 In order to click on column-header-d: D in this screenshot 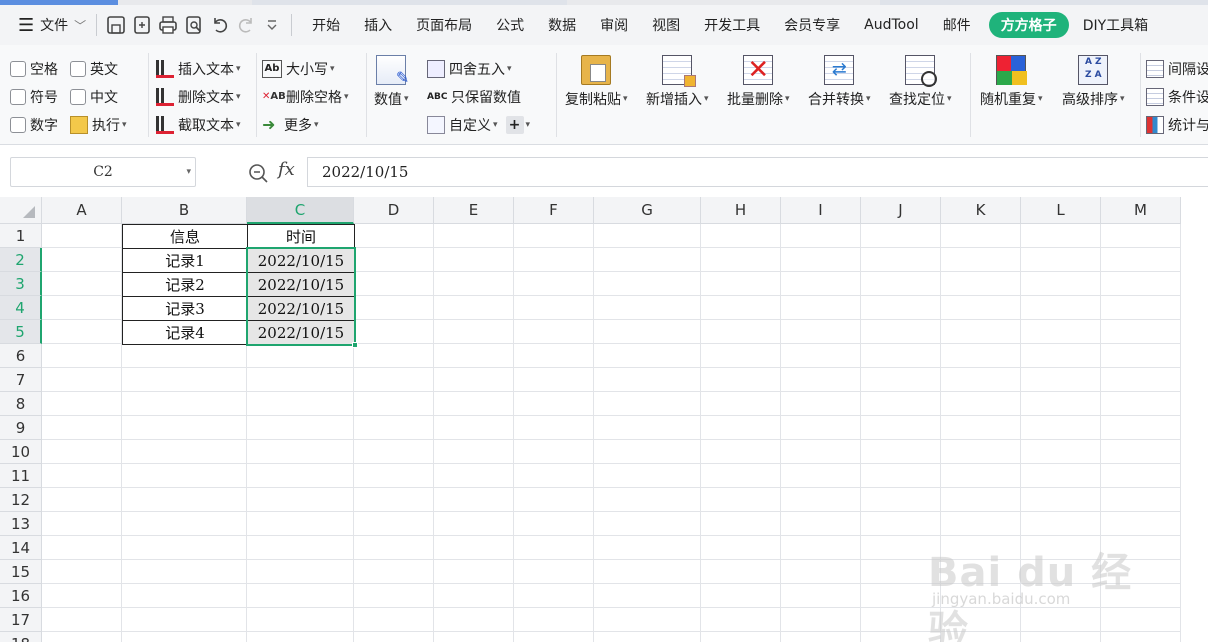, I will do `click(394, 210)`.